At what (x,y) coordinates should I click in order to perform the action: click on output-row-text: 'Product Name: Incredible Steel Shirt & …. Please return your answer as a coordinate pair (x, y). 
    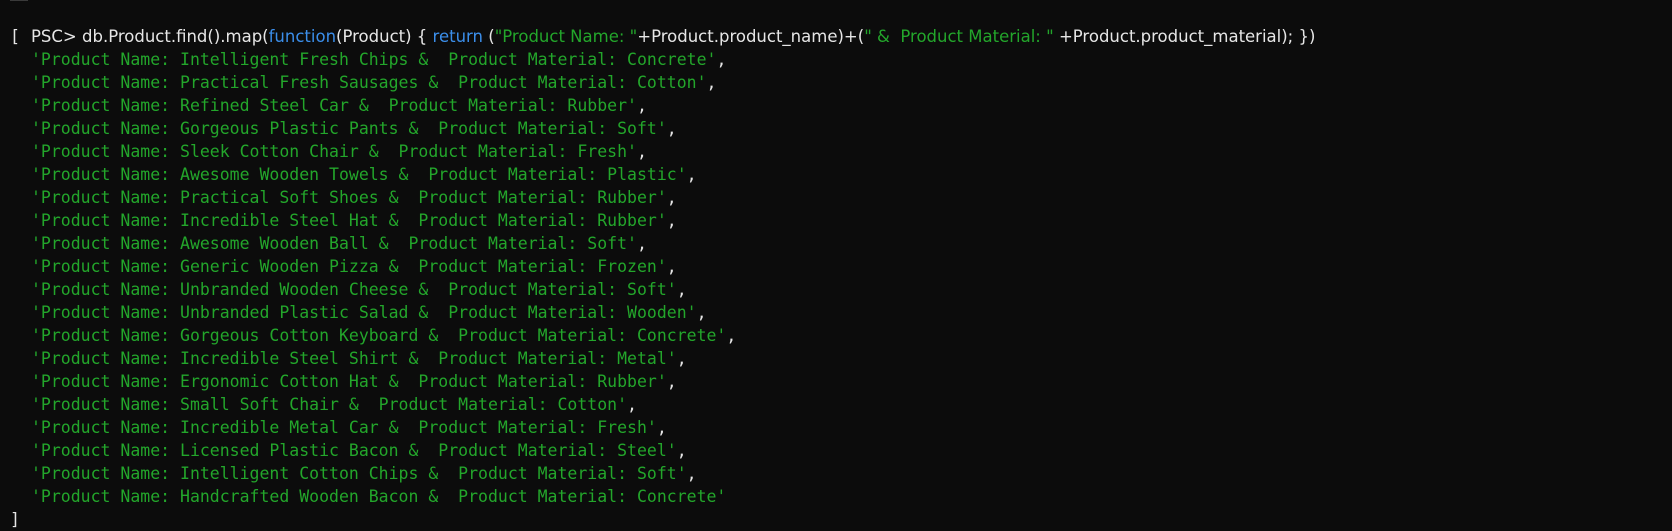
    Looking at the image, I should click on (354, 358).